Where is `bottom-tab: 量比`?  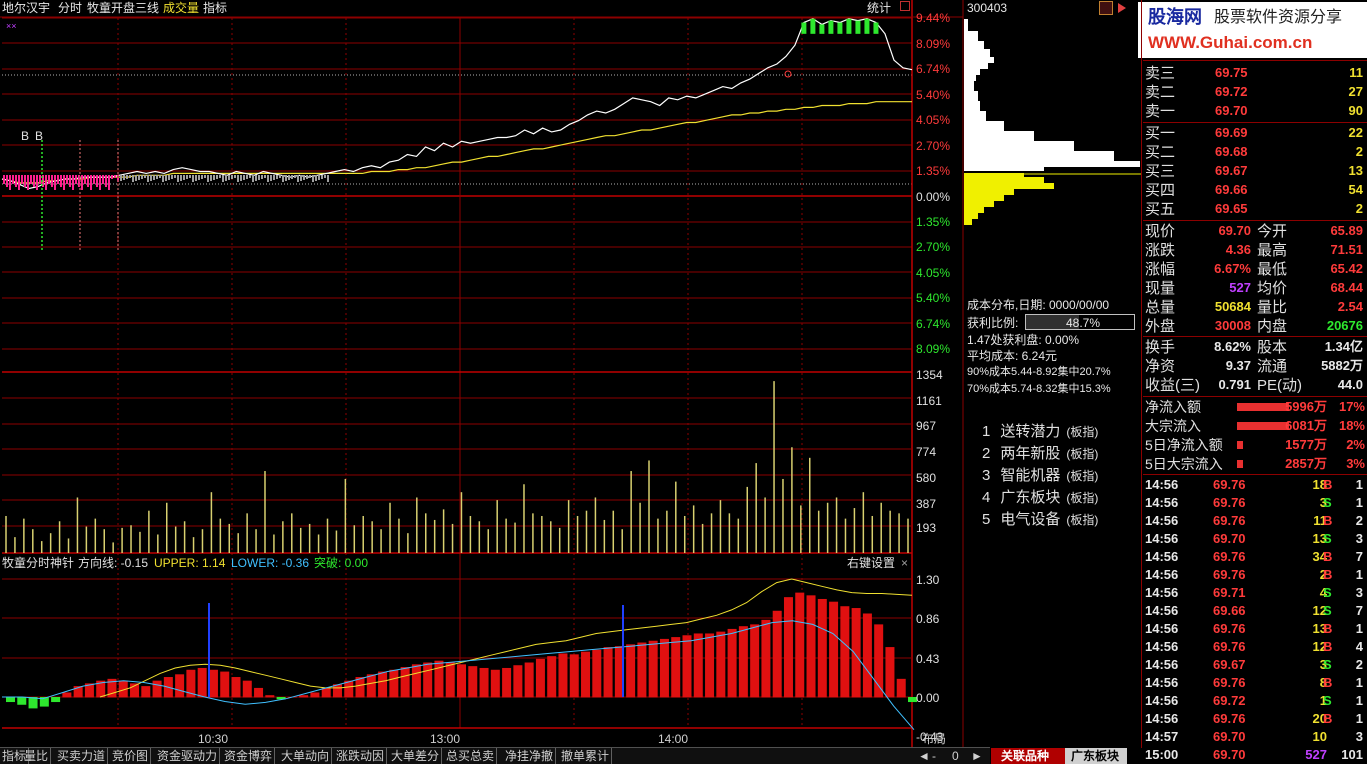 bottom-tab: 量比 is located at coordinates (37, 756).